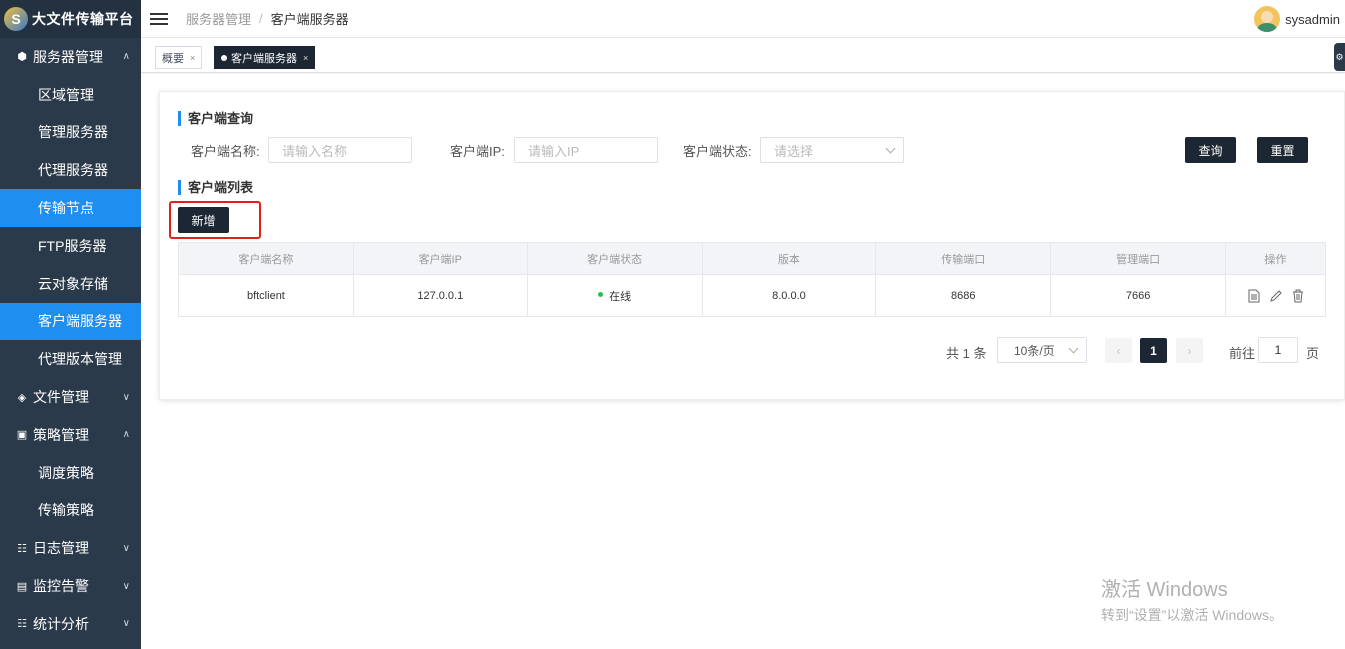 The height and width of the screenshot is (649, 1345). What do you see at coordinates (215, 187) in the screenshot?
I see `list-section-title: 客户端列表` at bounding box center [215, 187].